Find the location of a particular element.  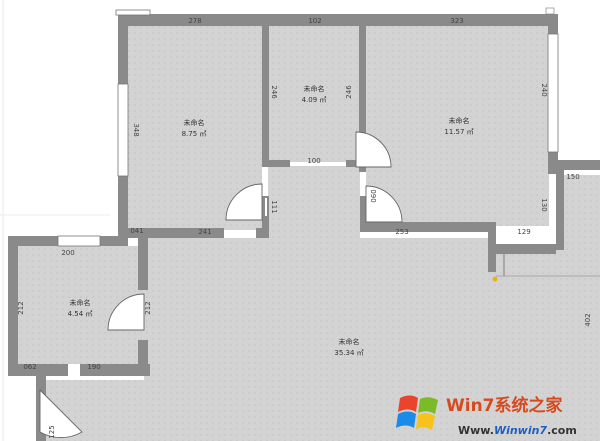

dim-room1-door-side: 111 is located at coordinates (274, 206).